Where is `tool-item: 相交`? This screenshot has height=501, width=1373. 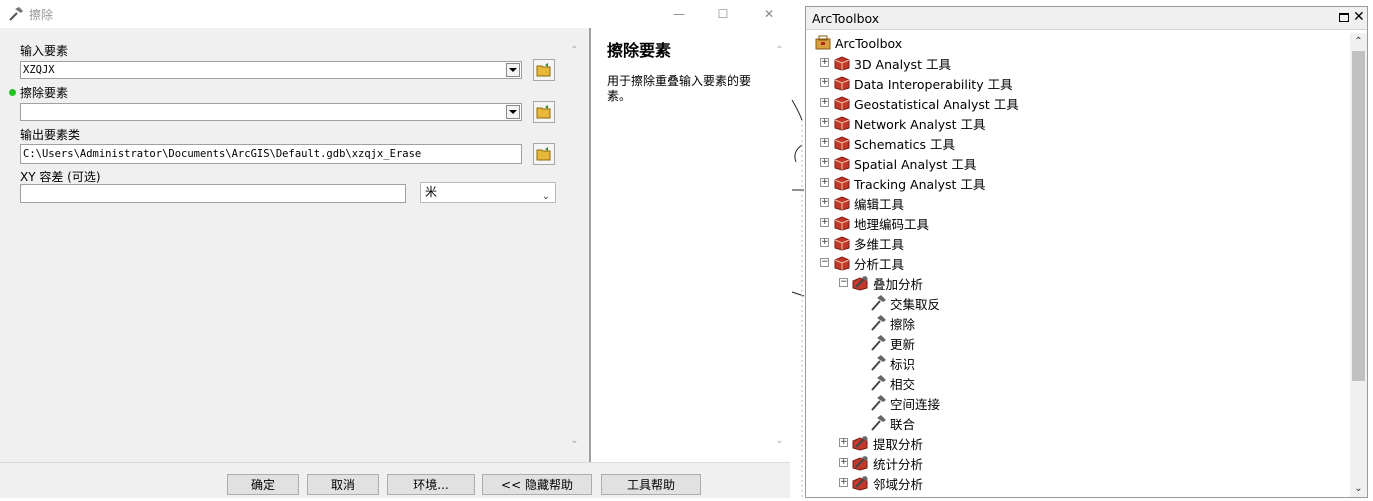 tool-item: 相交 is located at coordinates (892, 383).